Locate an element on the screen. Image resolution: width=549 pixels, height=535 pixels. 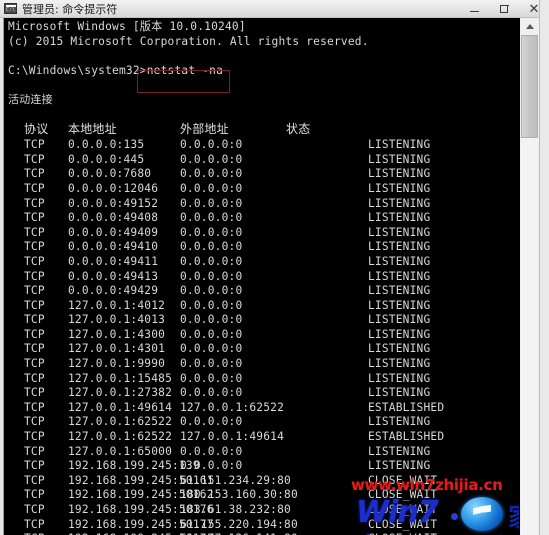
cell-local-address: 127.0.0.1:4301 is located at coordinates (117, 349).